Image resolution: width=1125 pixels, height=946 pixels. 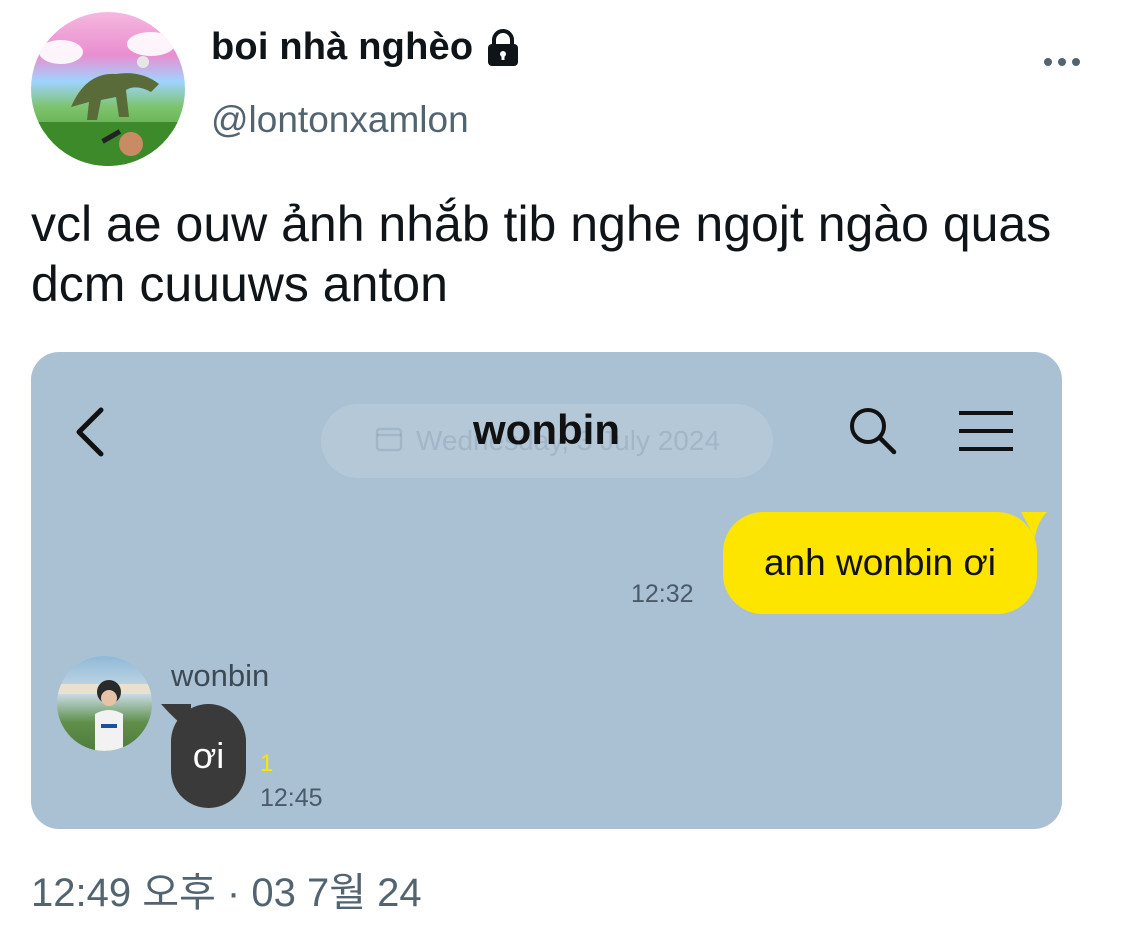 What do you see at coordinates (220, 675) in the screenshot?
I see `friend-name: wonbin` at bounding box center [220, 675].